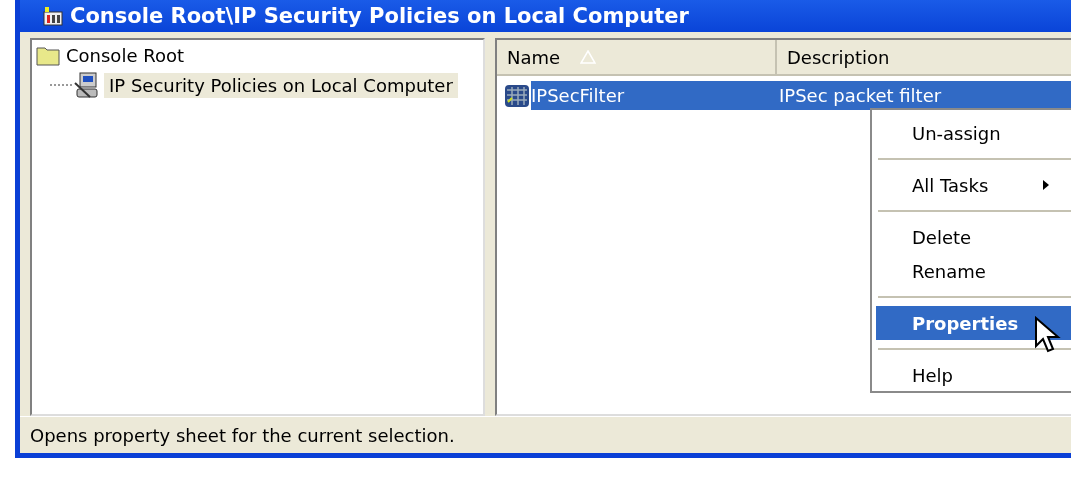  What do you see at coordinates (973, 133) in the screenshot?
I see `menu-item: Un-assign` at bounding box center [973, 133].